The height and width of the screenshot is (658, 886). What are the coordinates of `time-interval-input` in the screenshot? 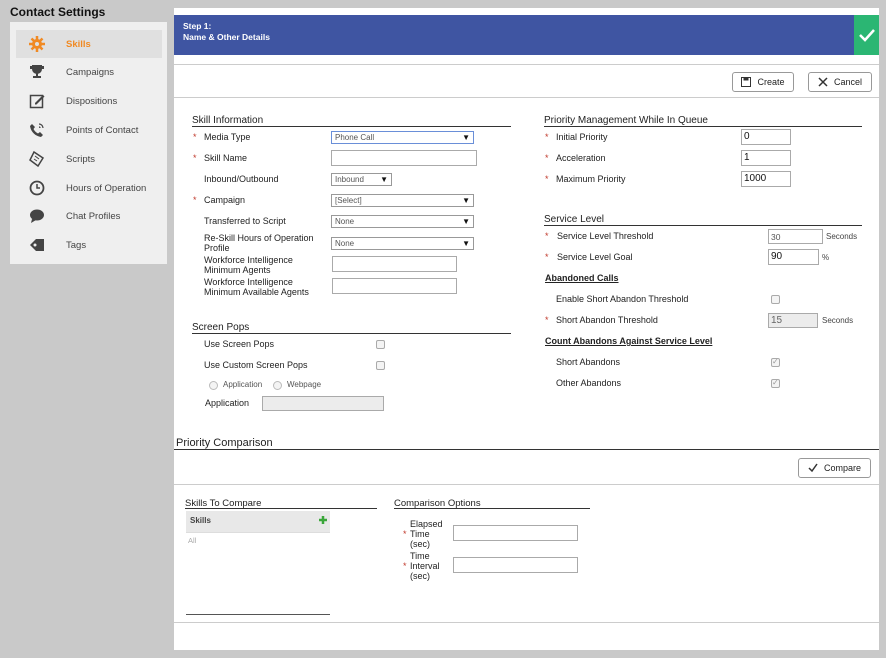 It's located at (515, 565).